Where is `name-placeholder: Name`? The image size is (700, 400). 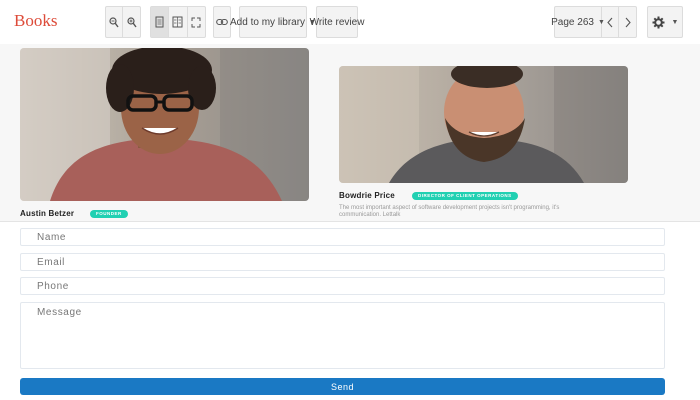
name-placeholder: Name is located at coordinates (52, 237).